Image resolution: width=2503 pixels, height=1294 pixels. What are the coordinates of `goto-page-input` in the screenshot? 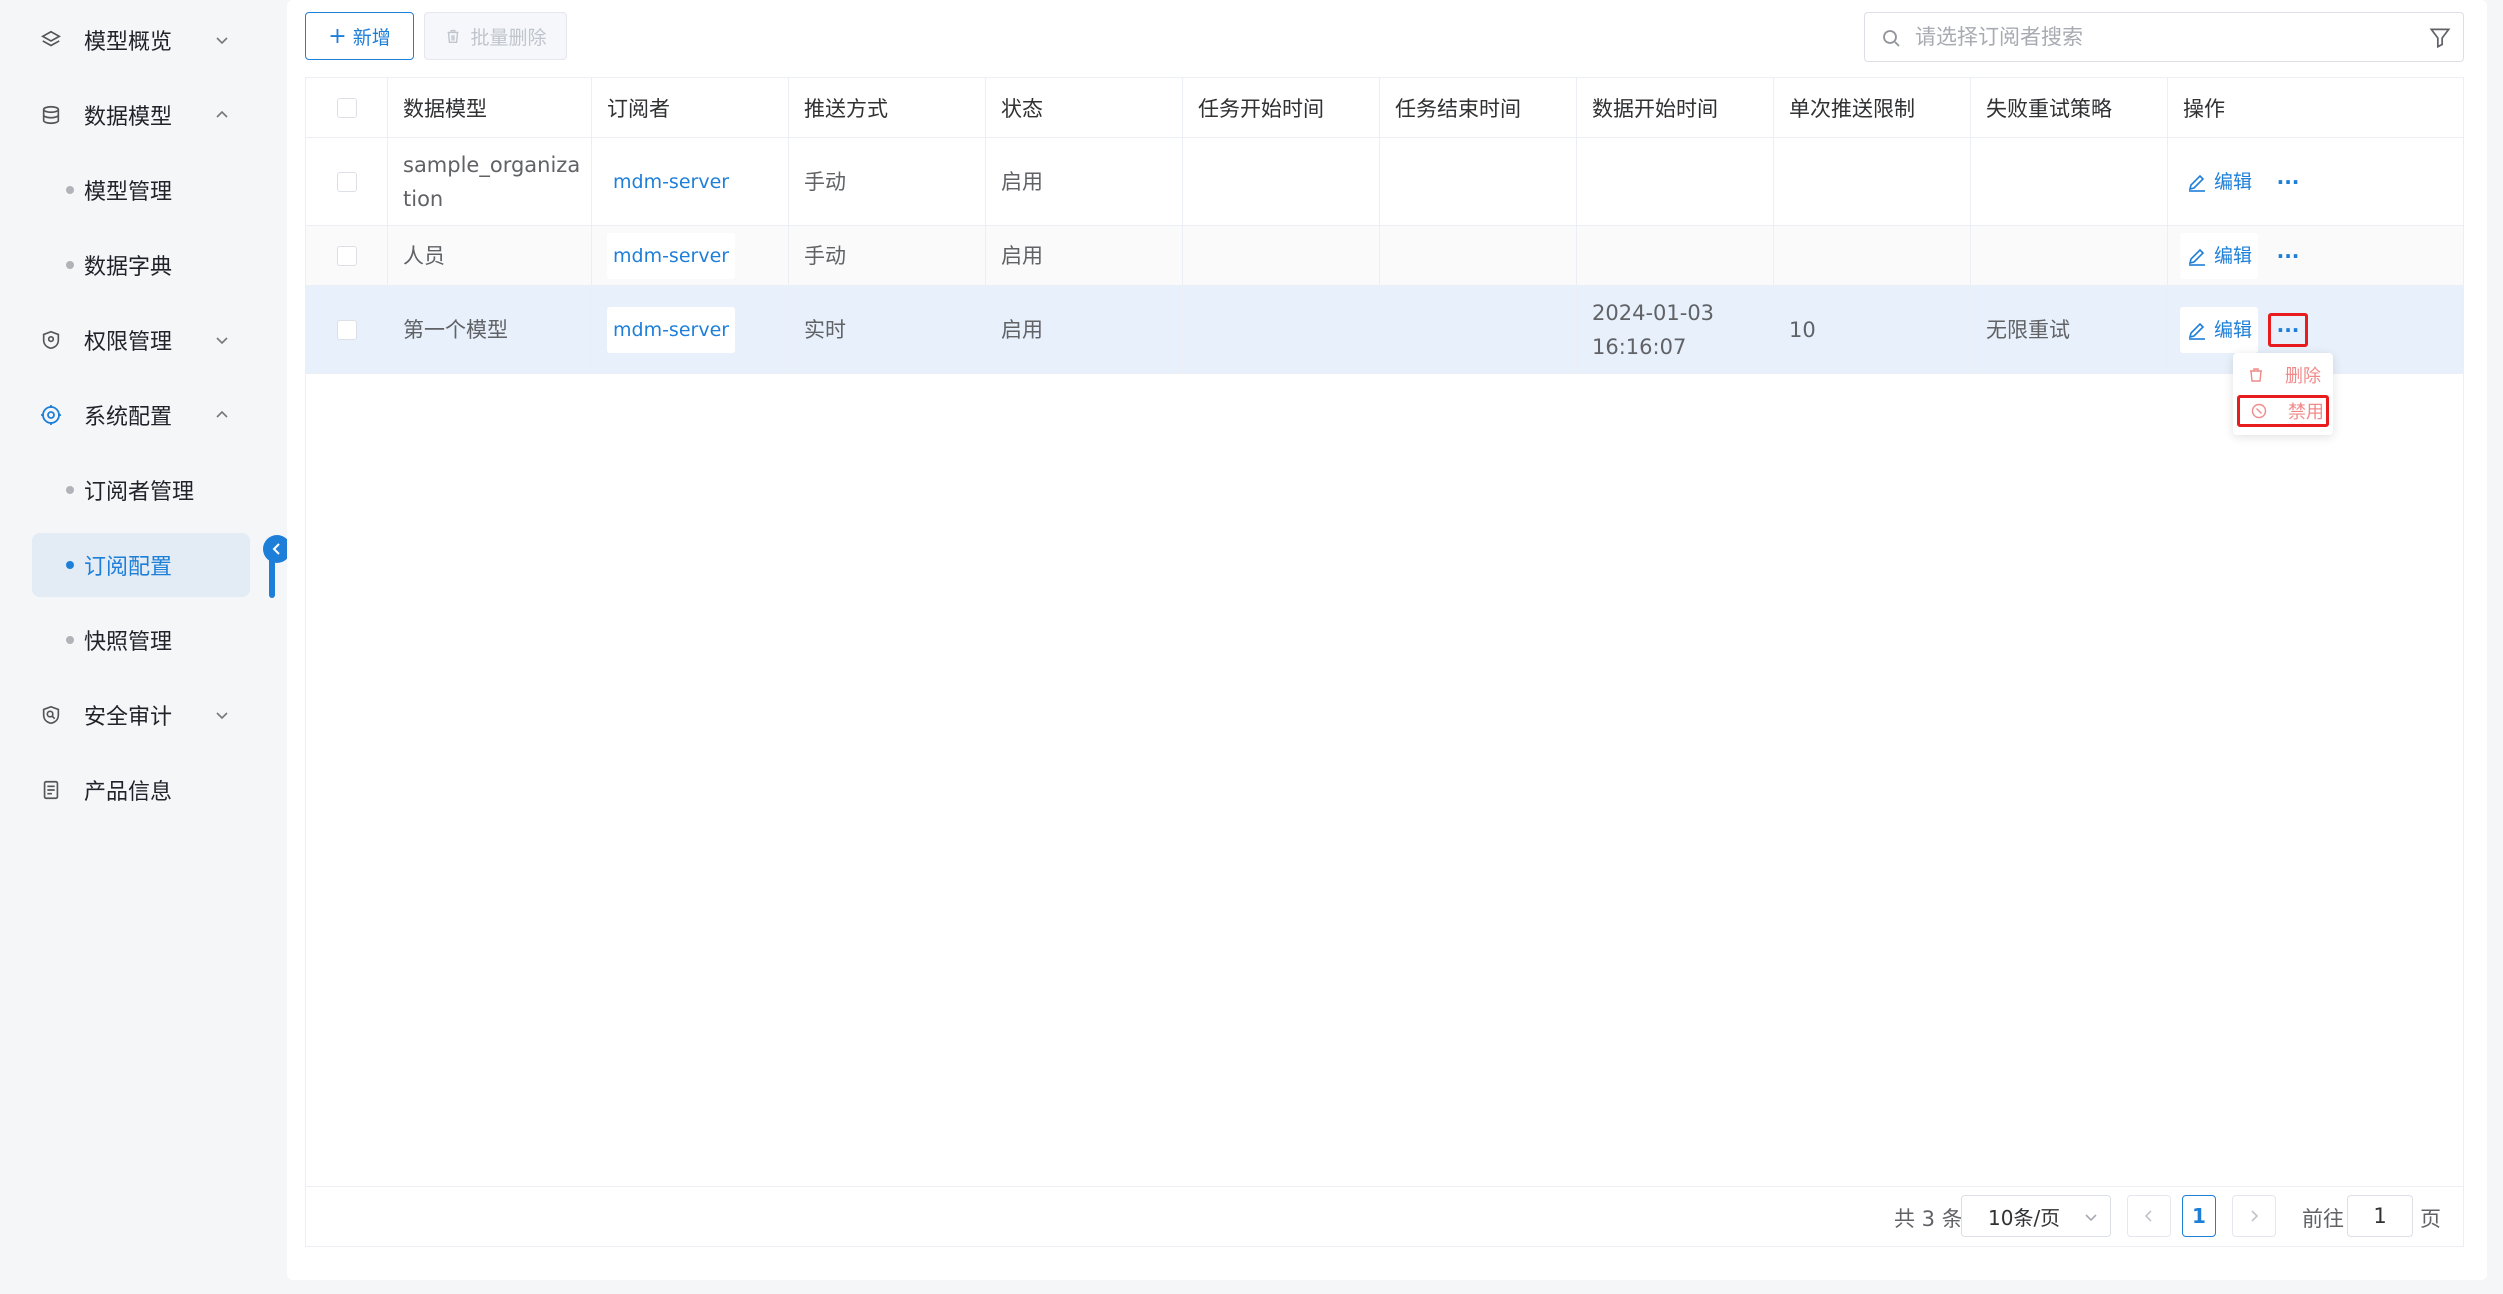 It's located at (2380, 1216).